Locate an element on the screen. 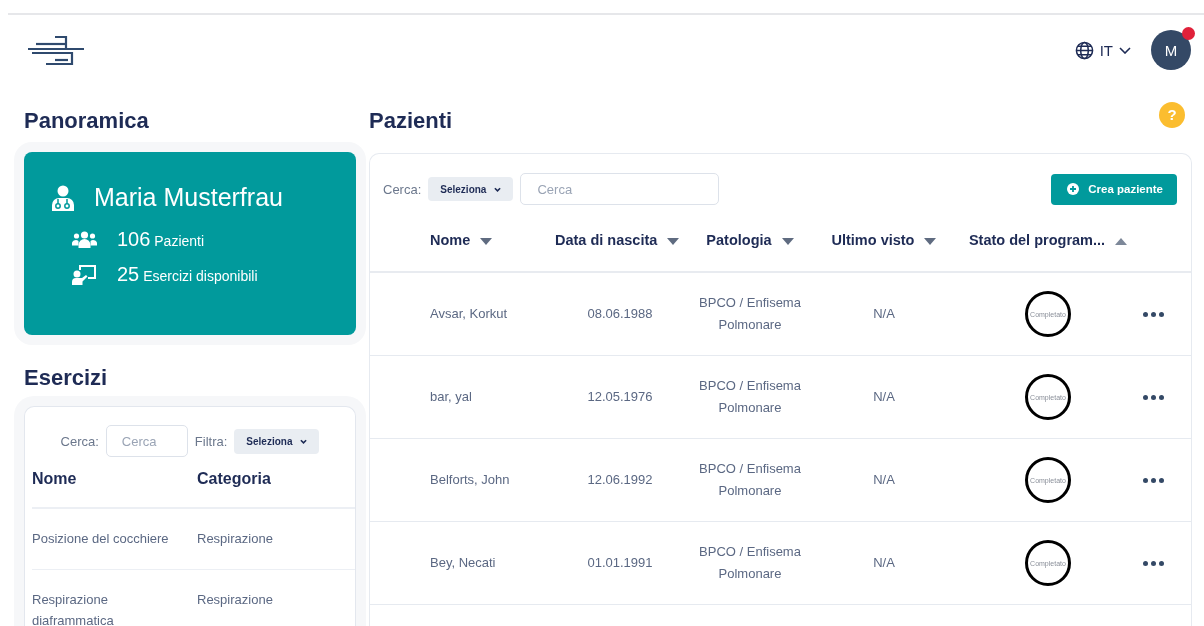 This screenshot has height=626, width=1204. stat-text: 106 Pazienti is located at coordinates (161, 239).